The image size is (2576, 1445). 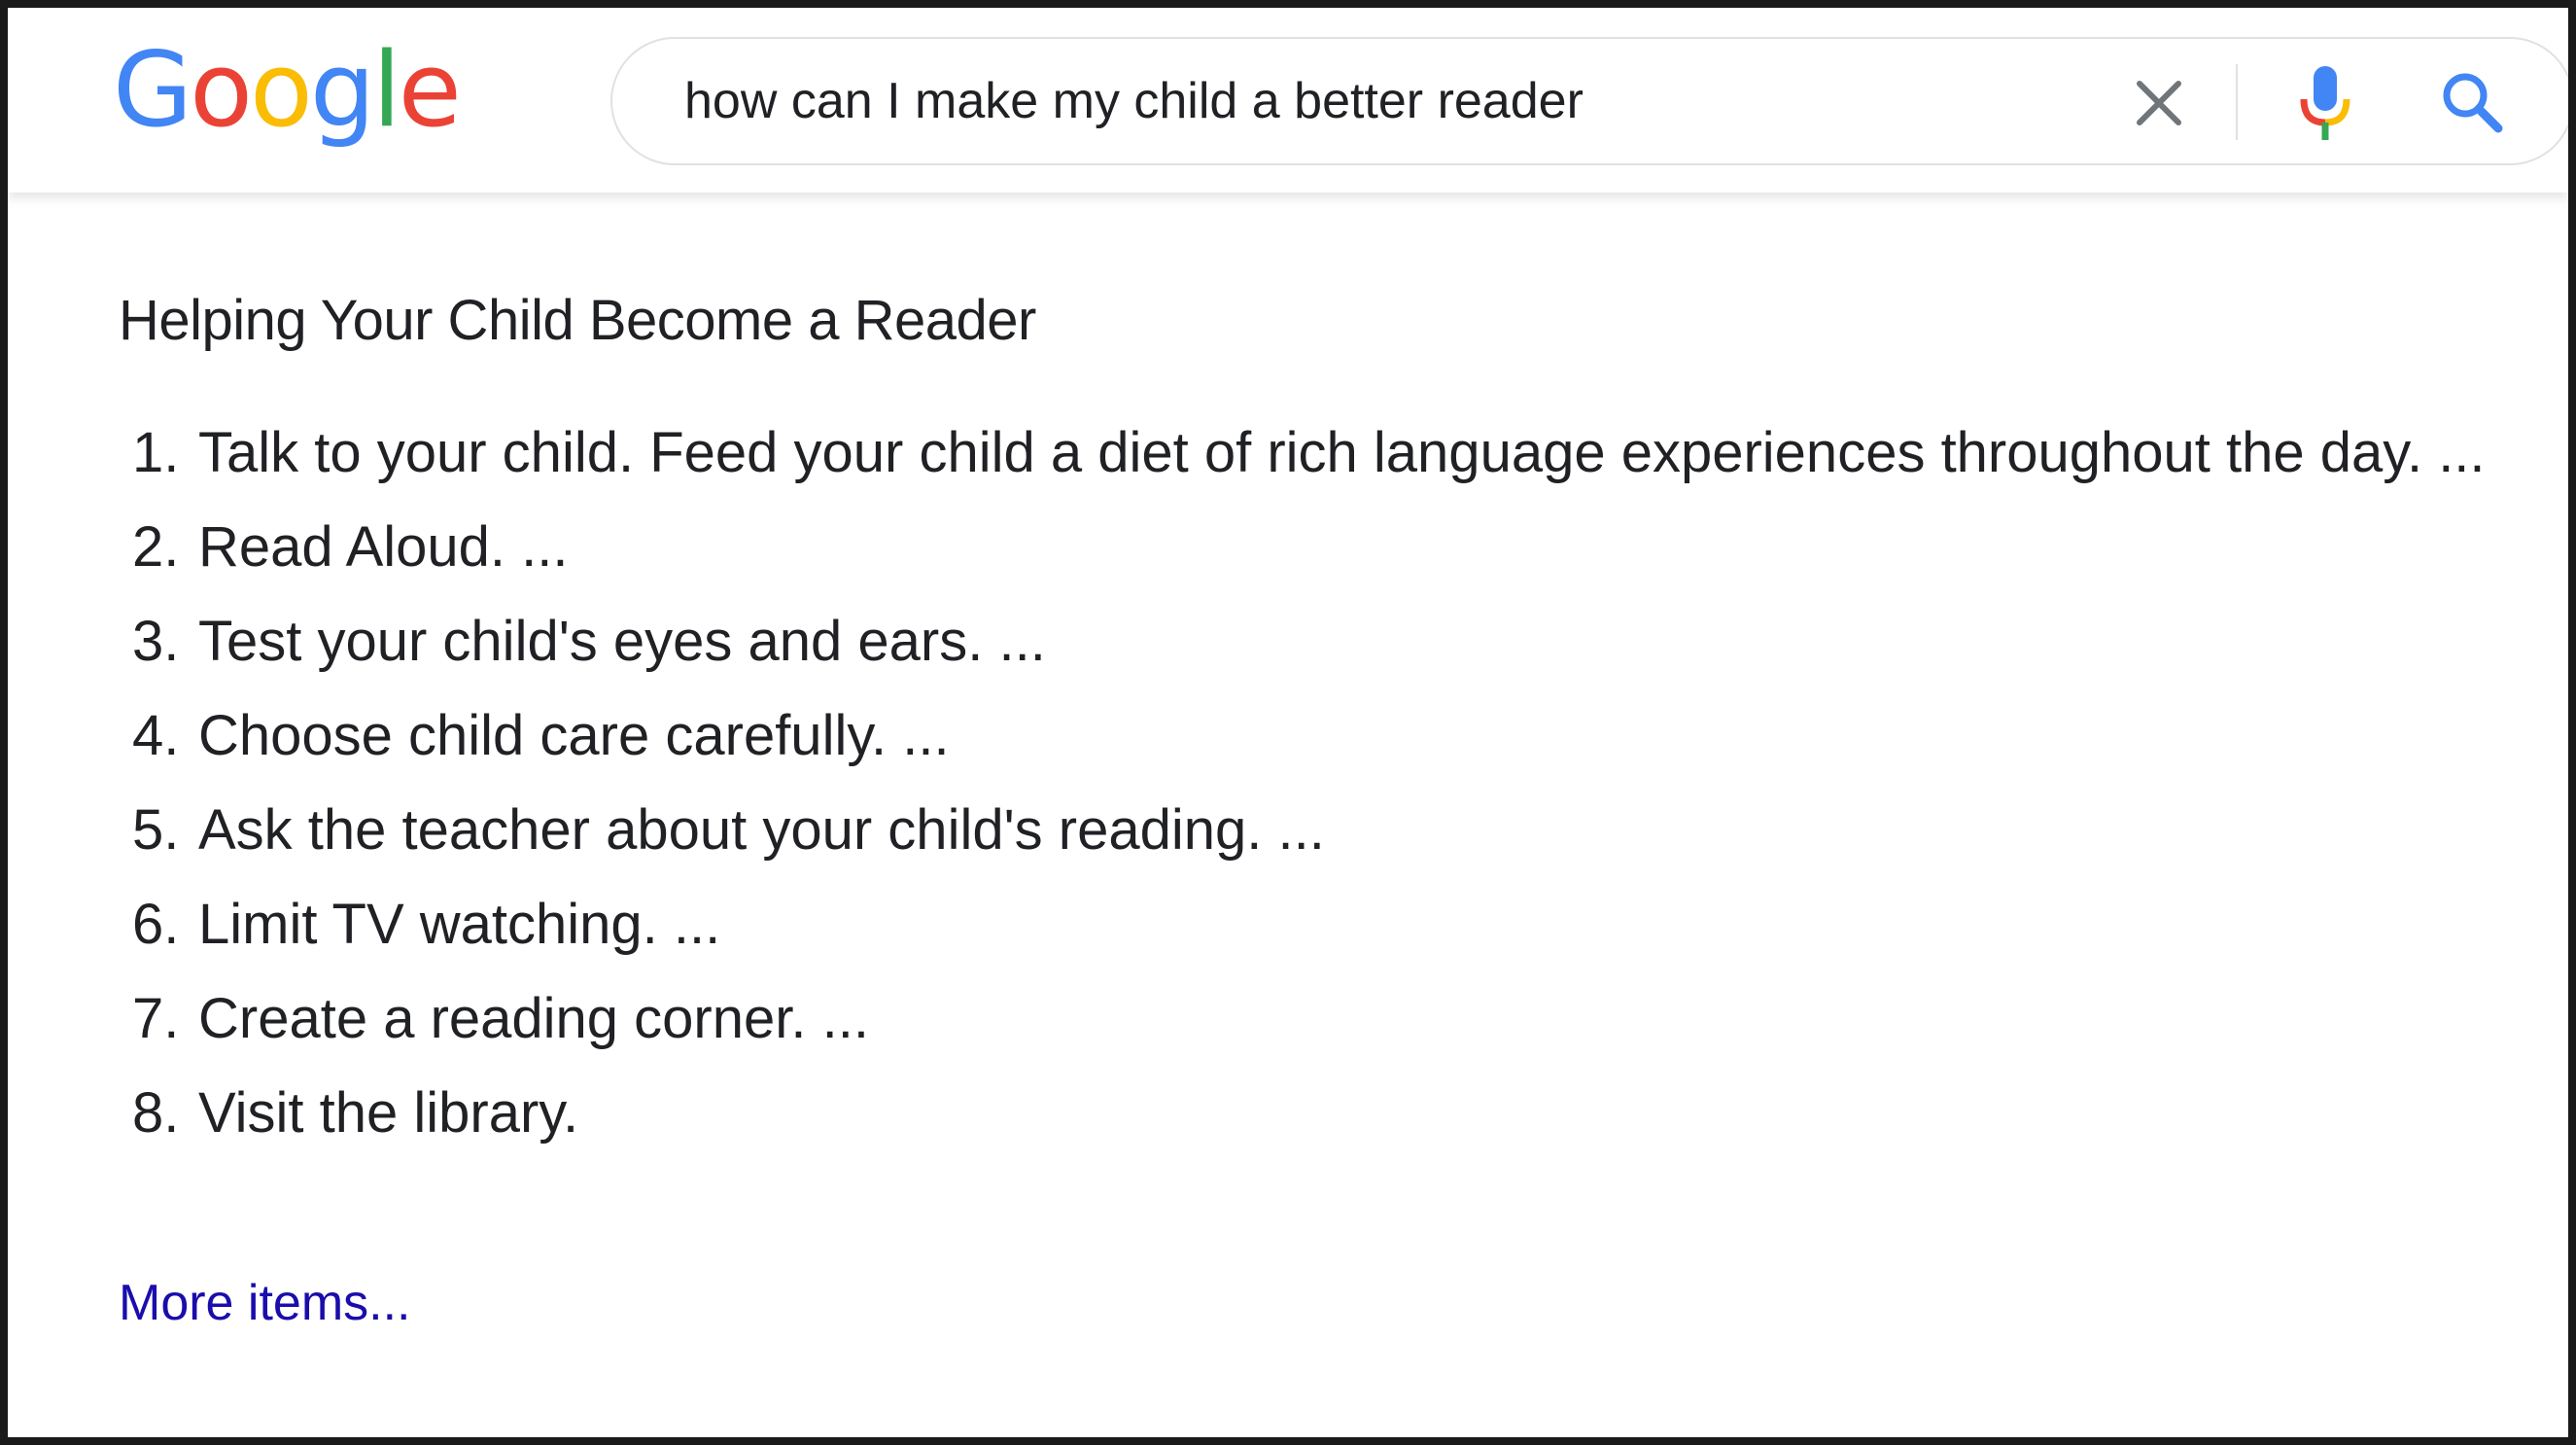 I want to click on search-box, so click(x=1589, y=101).